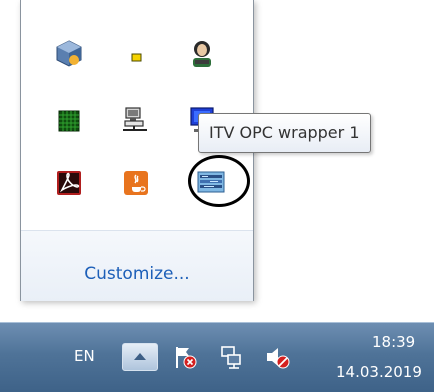 This screenshot has width=434, height=392. What do you see at coordinates (135, 120) in the screenshot?
I see `network-computer-icon` at bounding box center [135, 120].